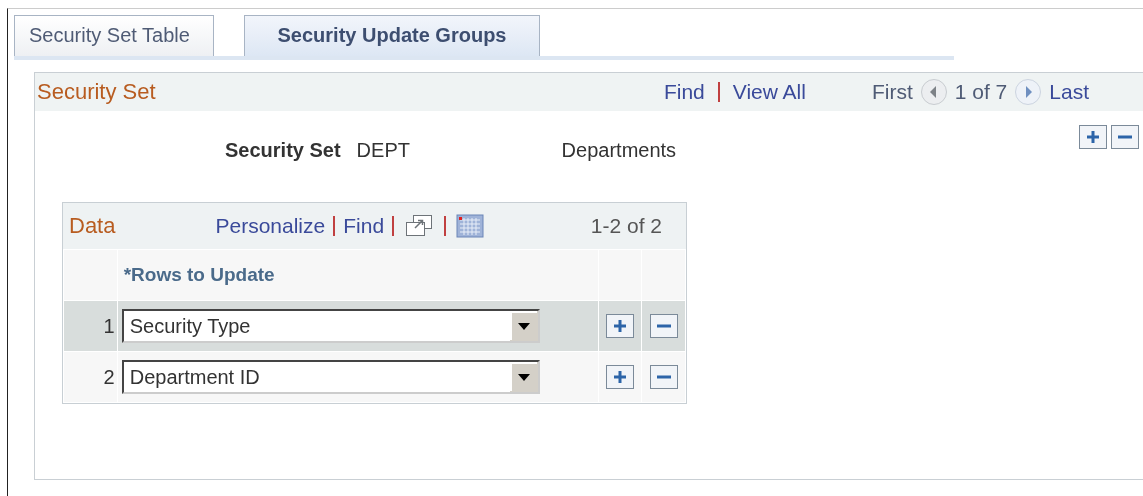 This screenshot has width=1143, height=496. Describe the element at coordinates (90, 326) in the screenshot. I see `row-number: 1` at that location.